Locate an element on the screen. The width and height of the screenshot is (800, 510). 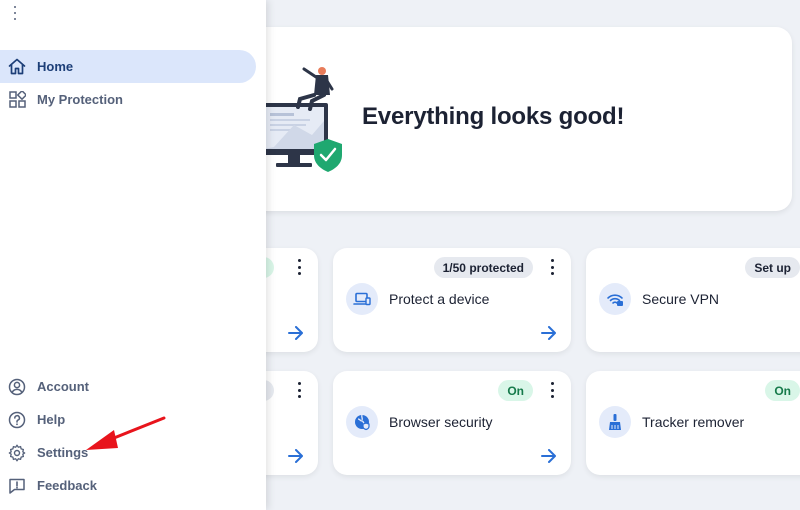
home-icon is located at coordinates (17, 67).